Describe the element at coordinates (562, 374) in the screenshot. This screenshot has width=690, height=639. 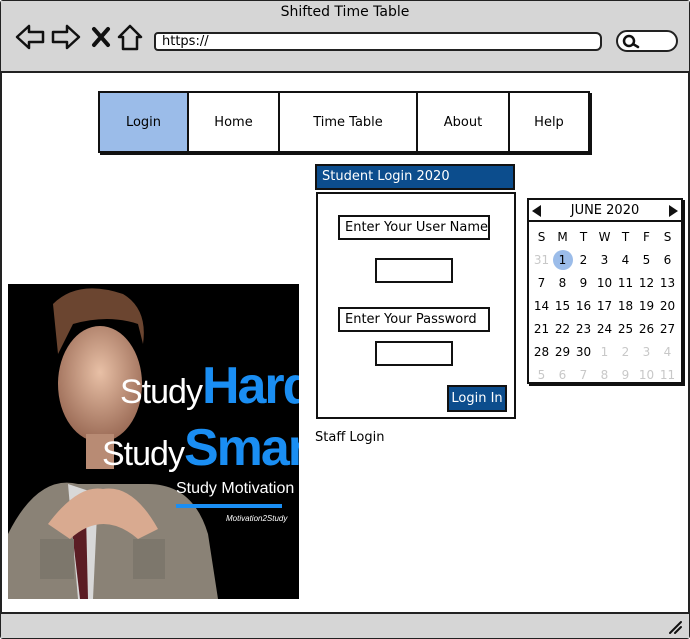
I see `calendar-day-outside-month: 6` at that location.